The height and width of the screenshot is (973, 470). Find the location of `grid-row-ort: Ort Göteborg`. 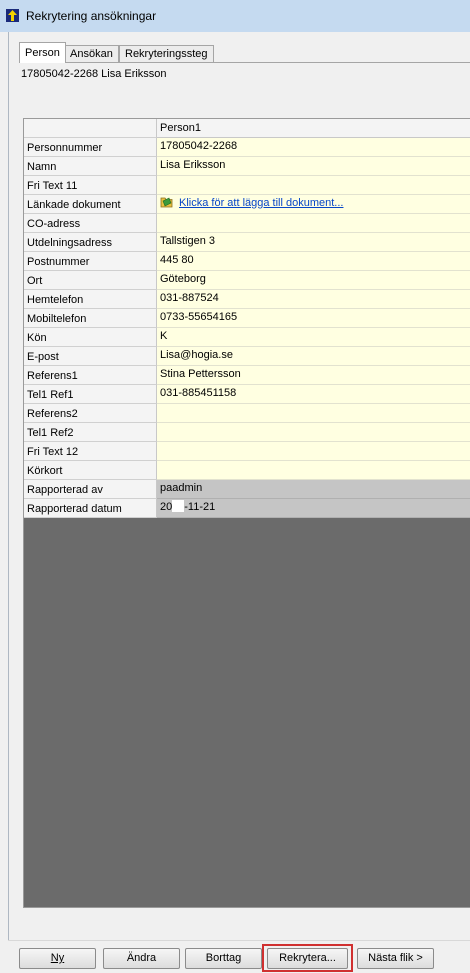

grid-row-ort: Ort Göteborg is located at coordinates (247, 280).